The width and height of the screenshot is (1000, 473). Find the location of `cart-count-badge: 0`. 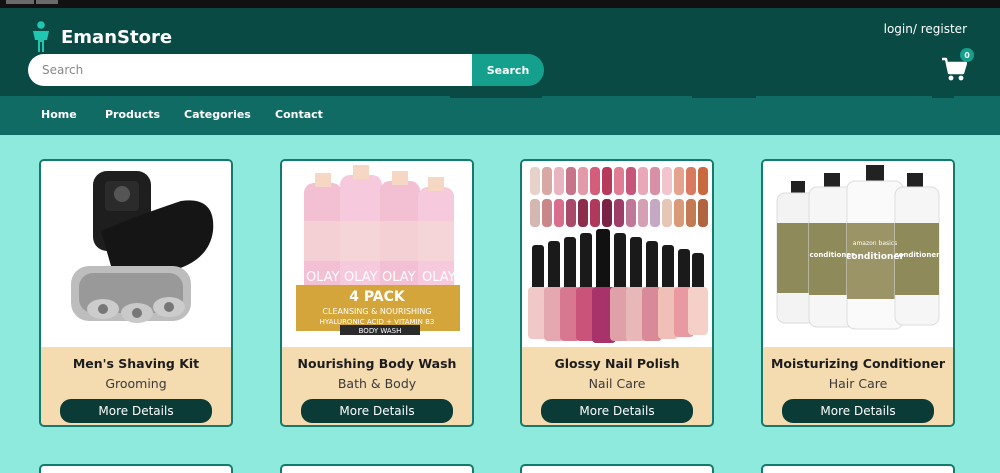

cart-count-badge: 0 is located at coordinates (967, 55).